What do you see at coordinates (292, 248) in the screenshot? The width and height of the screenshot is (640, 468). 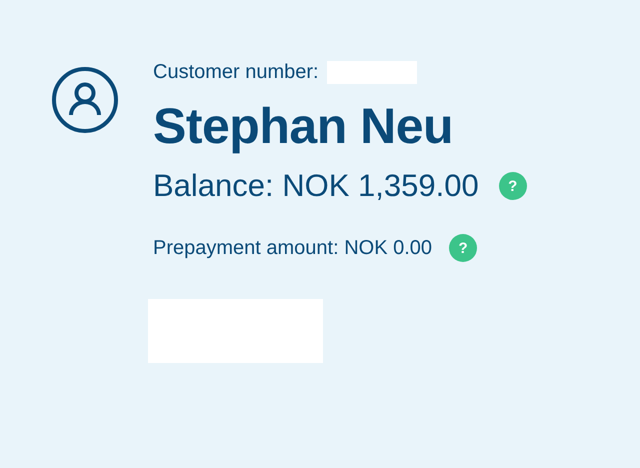 I see `prepayment-text: Prepayment amount: NOK 0.00` at bounding box center [292, 248].